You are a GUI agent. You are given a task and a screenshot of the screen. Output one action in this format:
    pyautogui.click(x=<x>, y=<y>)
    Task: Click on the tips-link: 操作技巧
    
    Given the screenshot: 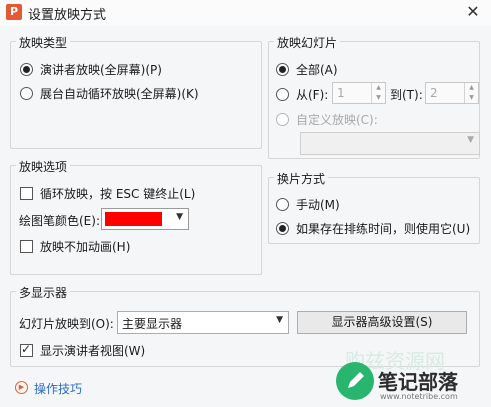 What is the action you would take?
    pyautogui.click(x=58, y=388)
    